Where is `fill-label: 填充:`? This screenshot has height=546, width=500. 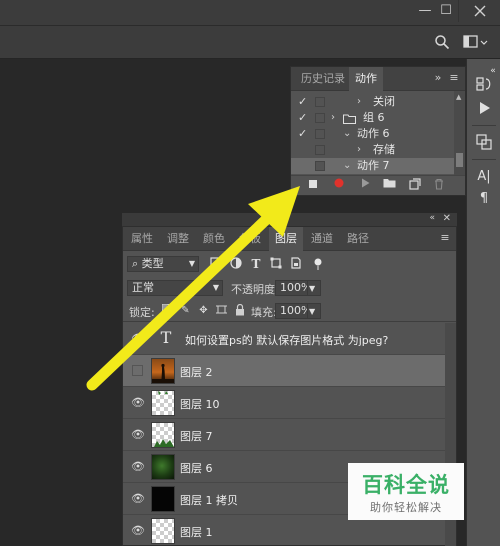 fill-label: 填充: is located at coordinates (264, 312).